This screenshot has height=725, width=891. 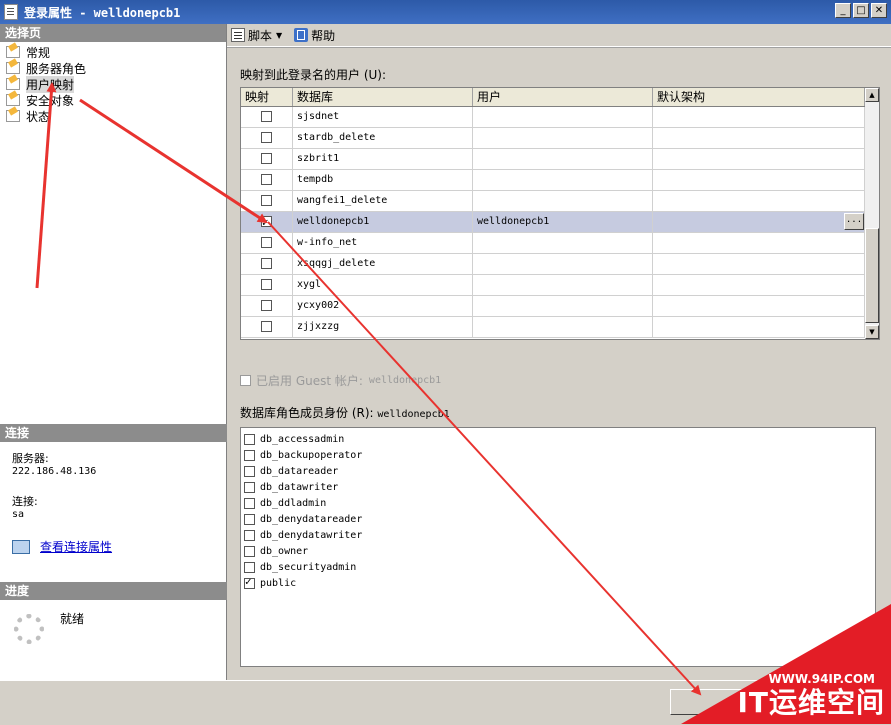 What do you see at coordinates (311, 535) in the screenshot?
I see `role-name: db_denydatawriter` at bounding box center [311, 535].